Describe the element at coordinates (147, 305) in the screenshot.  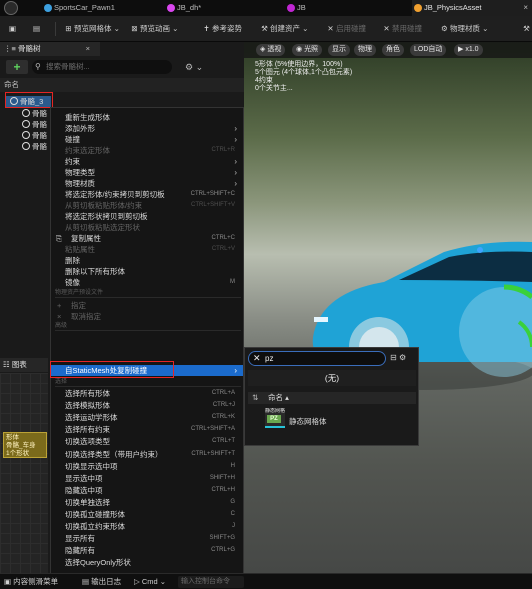
I see `menu-item-assign: + 指定` at that location.